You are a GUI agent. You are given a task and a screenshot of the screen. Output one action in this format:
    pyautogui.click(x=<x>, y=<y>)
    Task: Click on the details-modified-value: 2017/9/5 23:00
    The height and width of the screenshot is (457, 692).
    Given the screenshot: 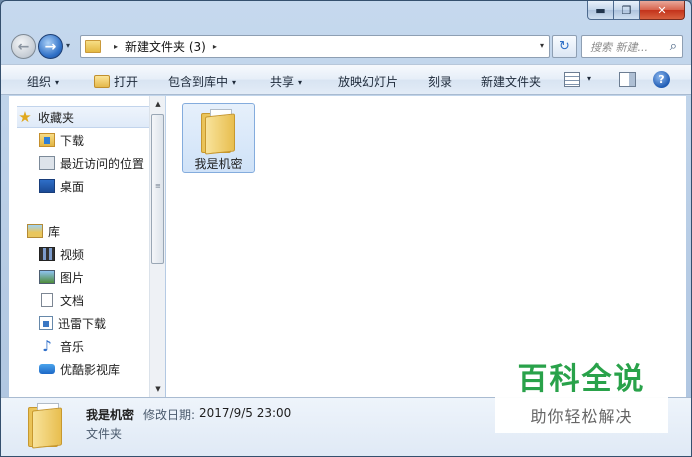 What is the action you would take?
    pyautogui.click(x=245, y=413)
    